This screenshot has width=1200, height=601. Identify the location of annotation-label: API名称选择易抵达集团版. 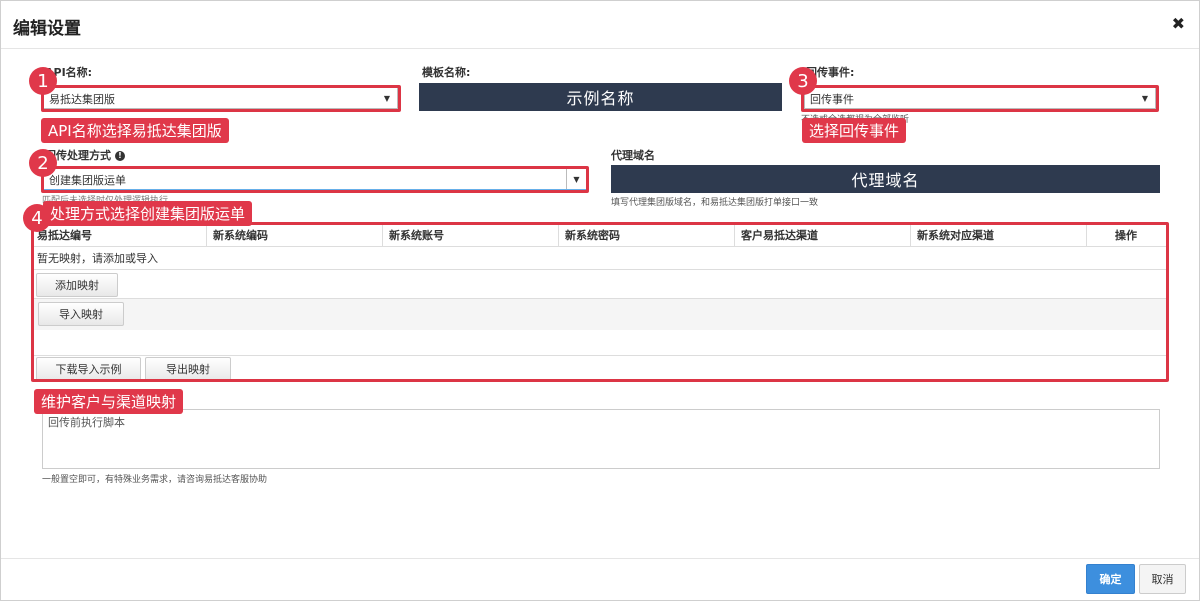
(135, 130).